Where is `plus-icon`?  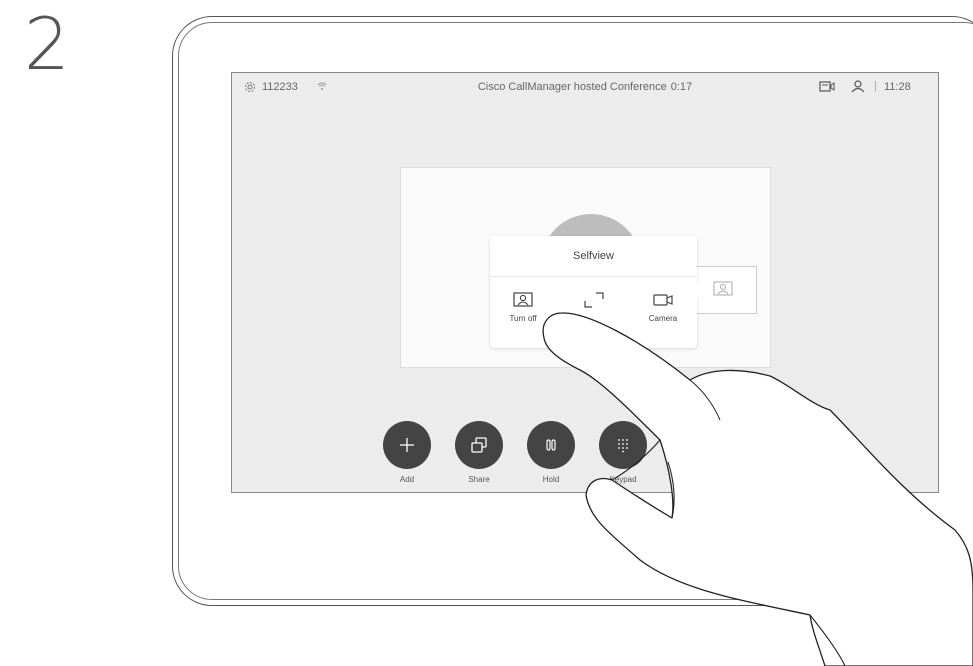
plus-icon is located at coordinates (407, 445).